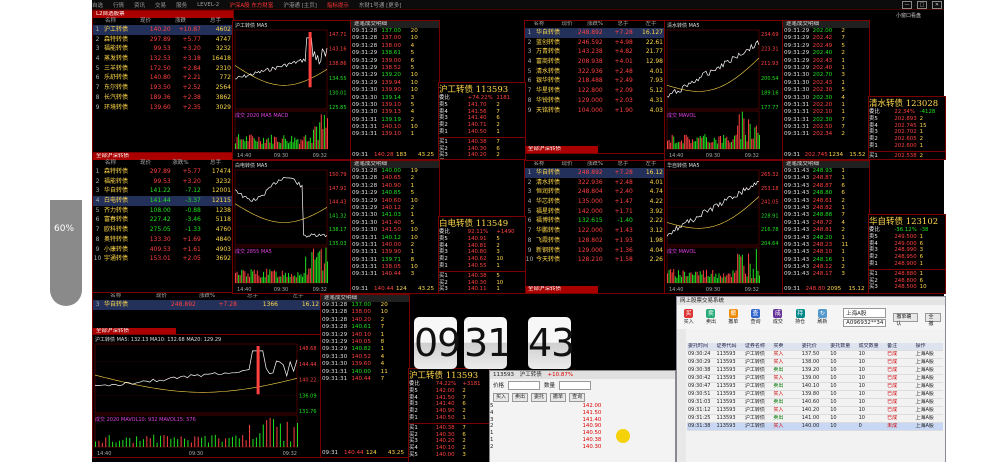 This screenshot has height=462, width=1000. I want to click on table-row: 5 三羊转债 172.50 +2.84 2310, so click(163, 69).